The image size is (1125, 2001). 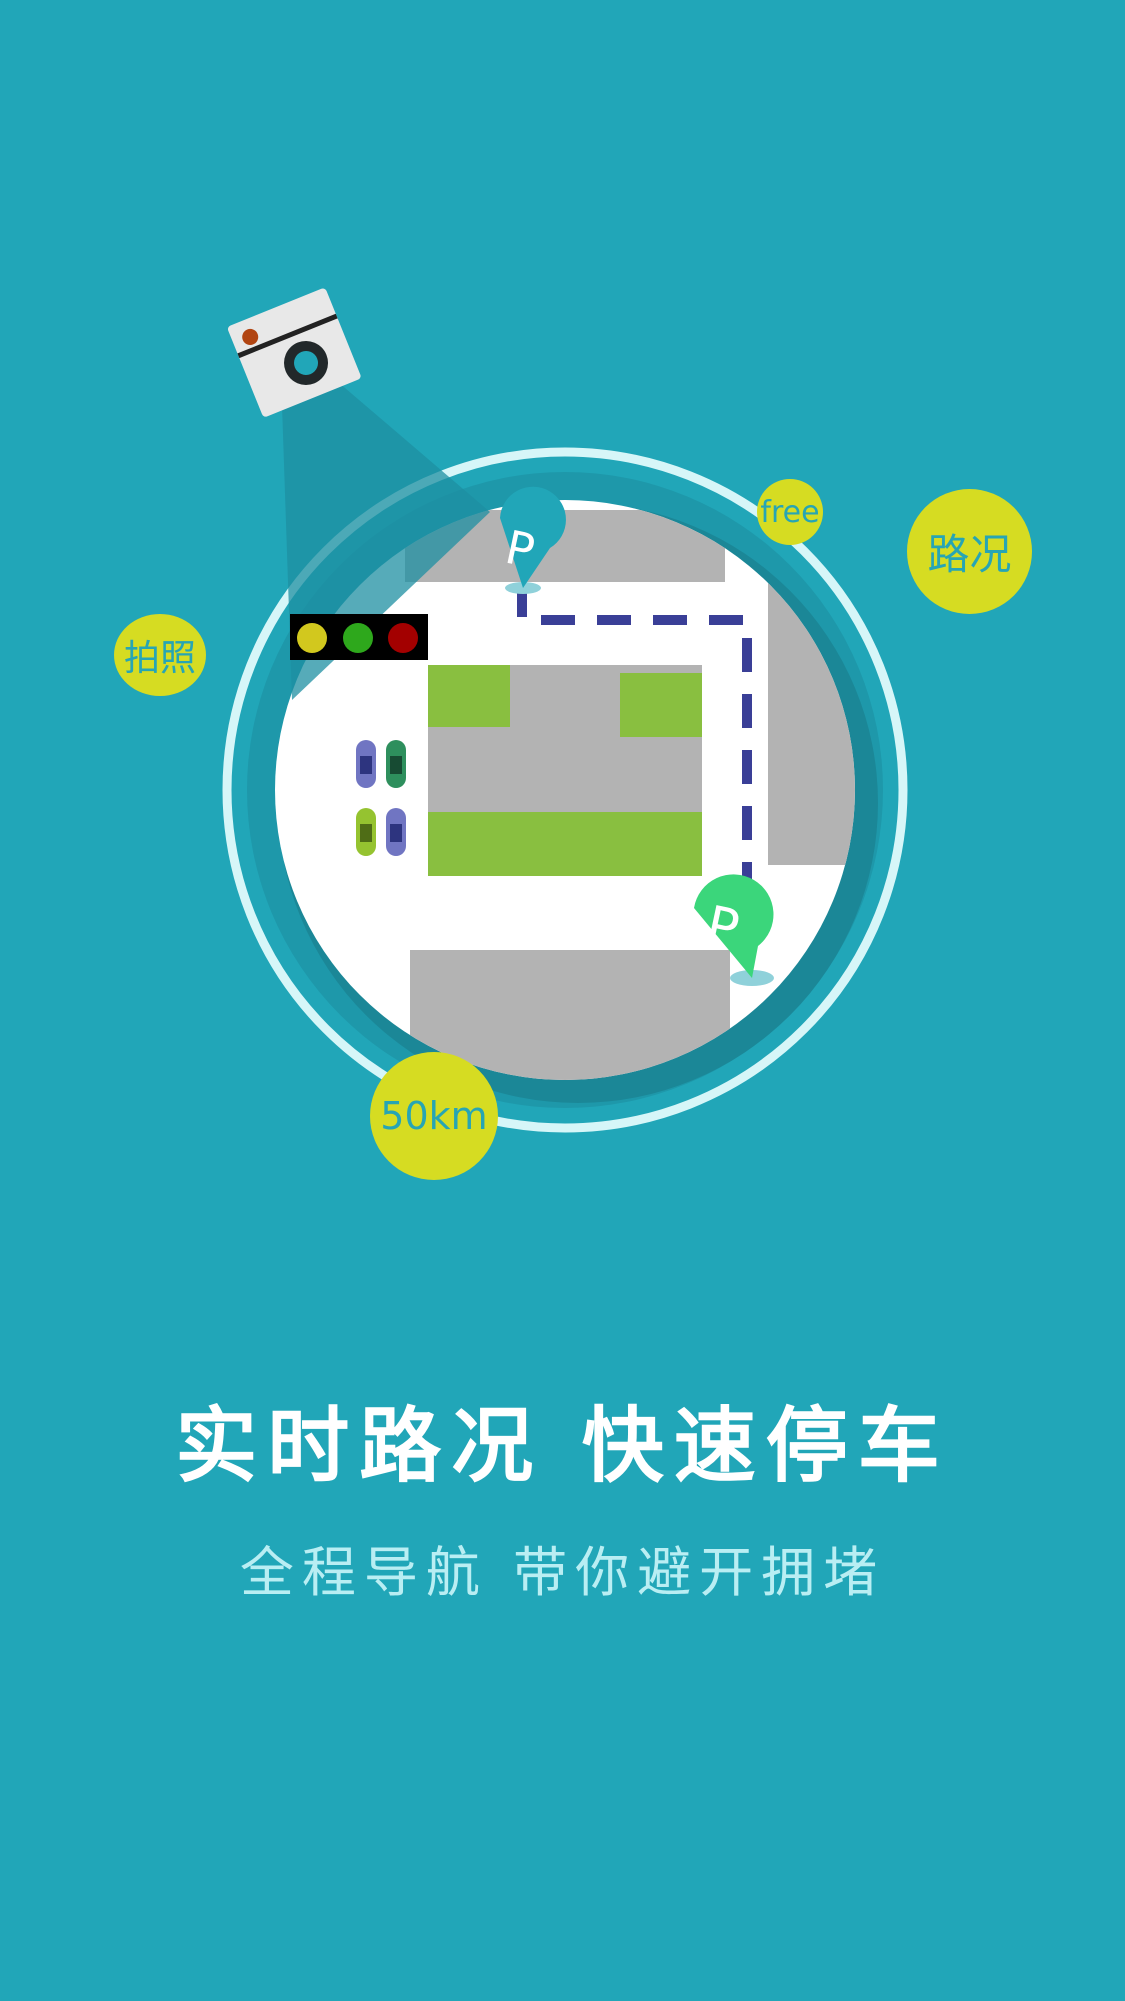 What do you see at coordinates (160, 655) in the screenshot?
I see `photo-badge: 拍照` at bounding box center [160, 655].